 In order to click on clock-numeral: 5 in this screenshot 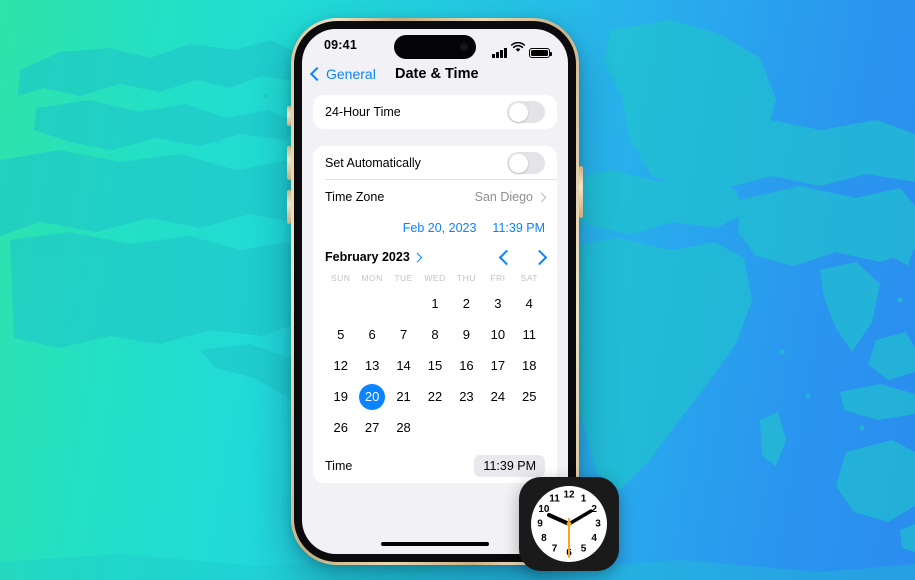, I will do `click(584, 549)`.